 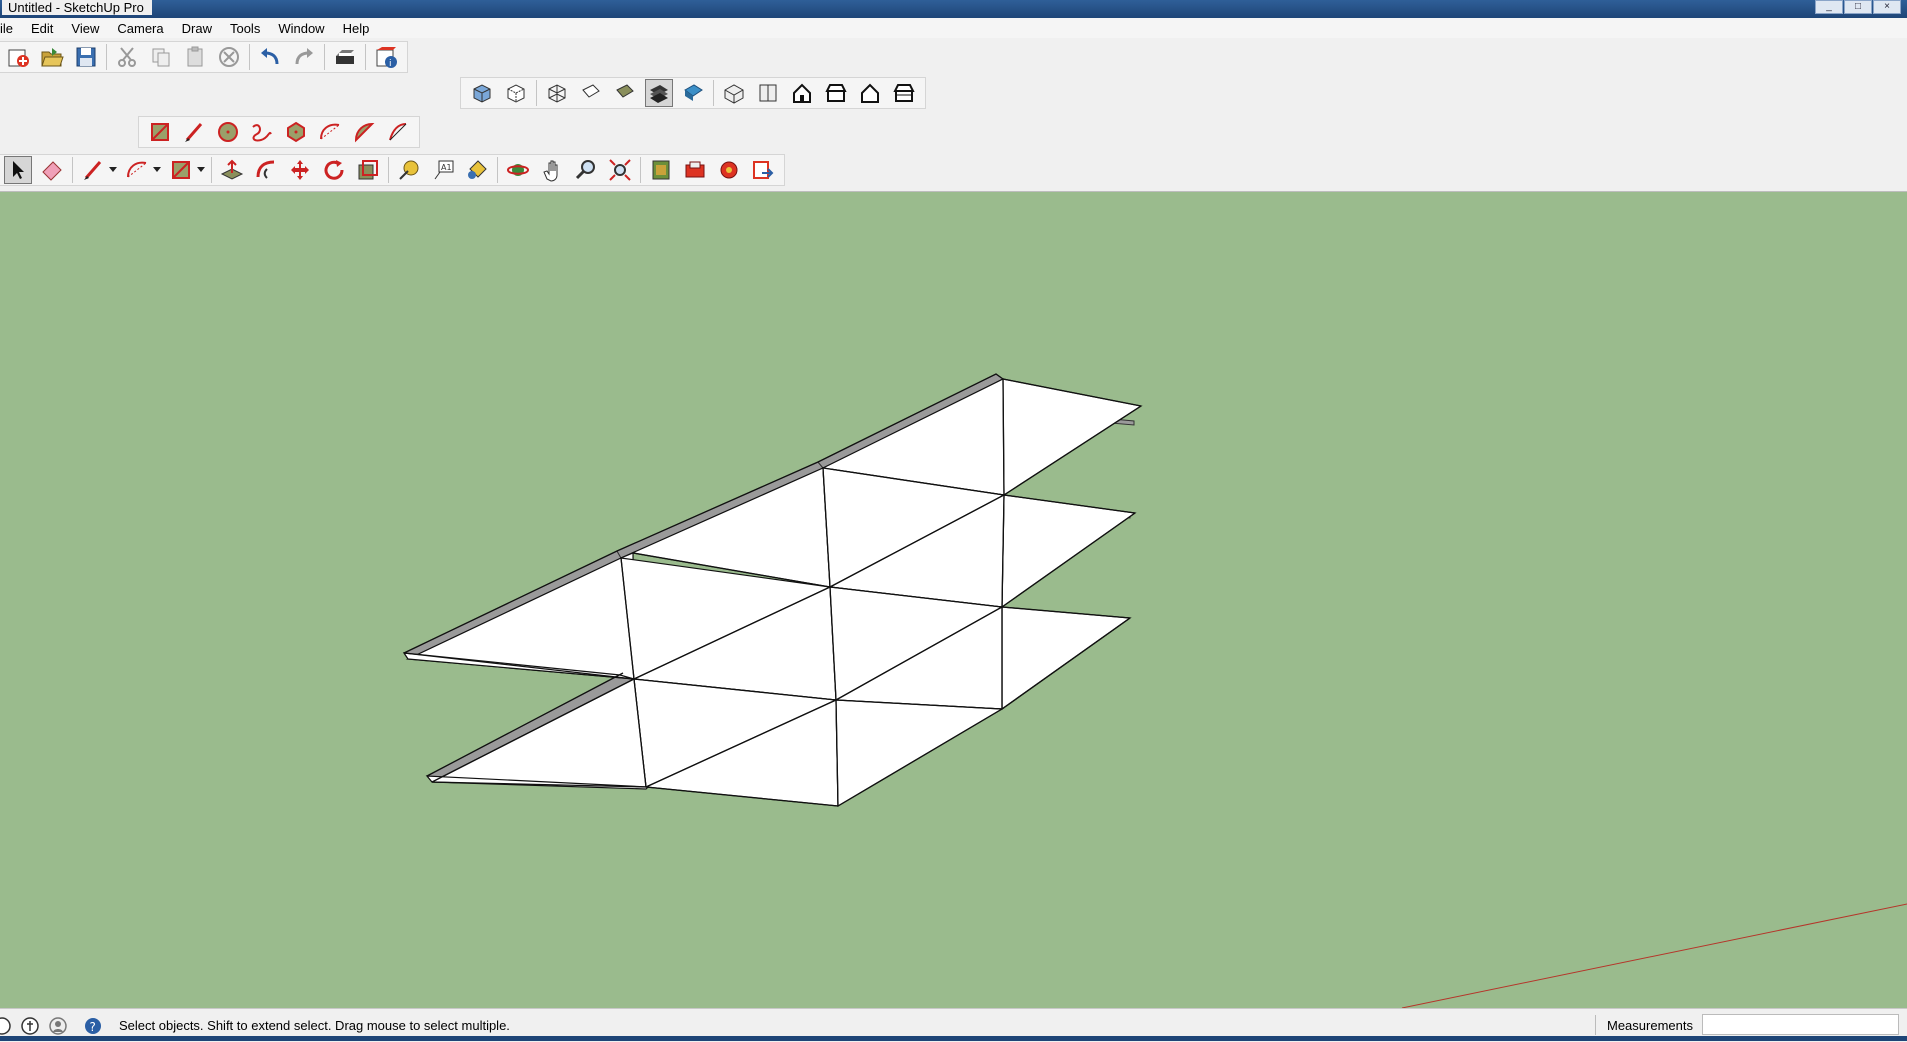 I want to click on move-icon, so click(x=300, y=170).